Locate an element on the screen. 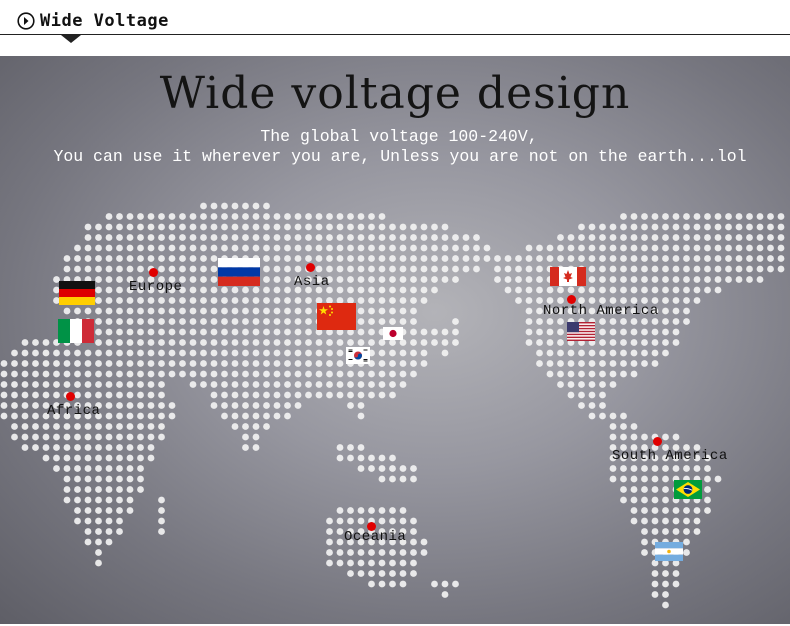 This screenshot has width=790, height=626. south-america-pin is located at coordinates (657, 441).